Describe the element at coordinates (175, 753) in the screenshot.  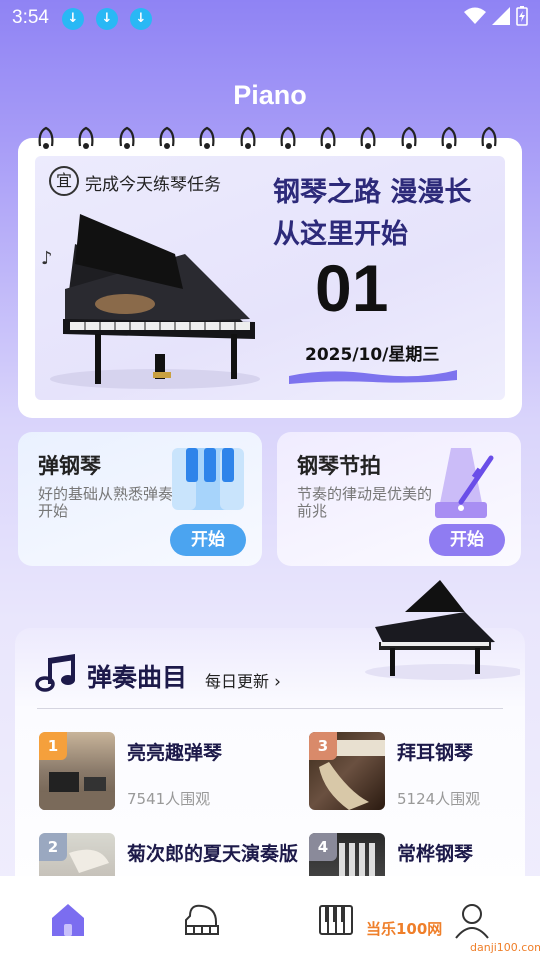
I see `song-name: 亮亮趣弹琴` at that location.